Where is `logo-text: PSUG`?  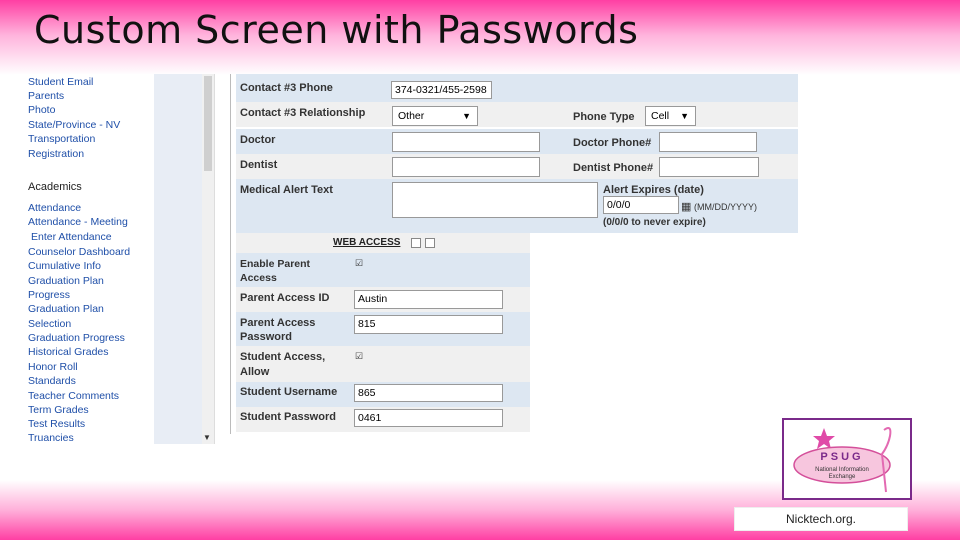
logo-text: PSUG is located at coordinates (841, 457).